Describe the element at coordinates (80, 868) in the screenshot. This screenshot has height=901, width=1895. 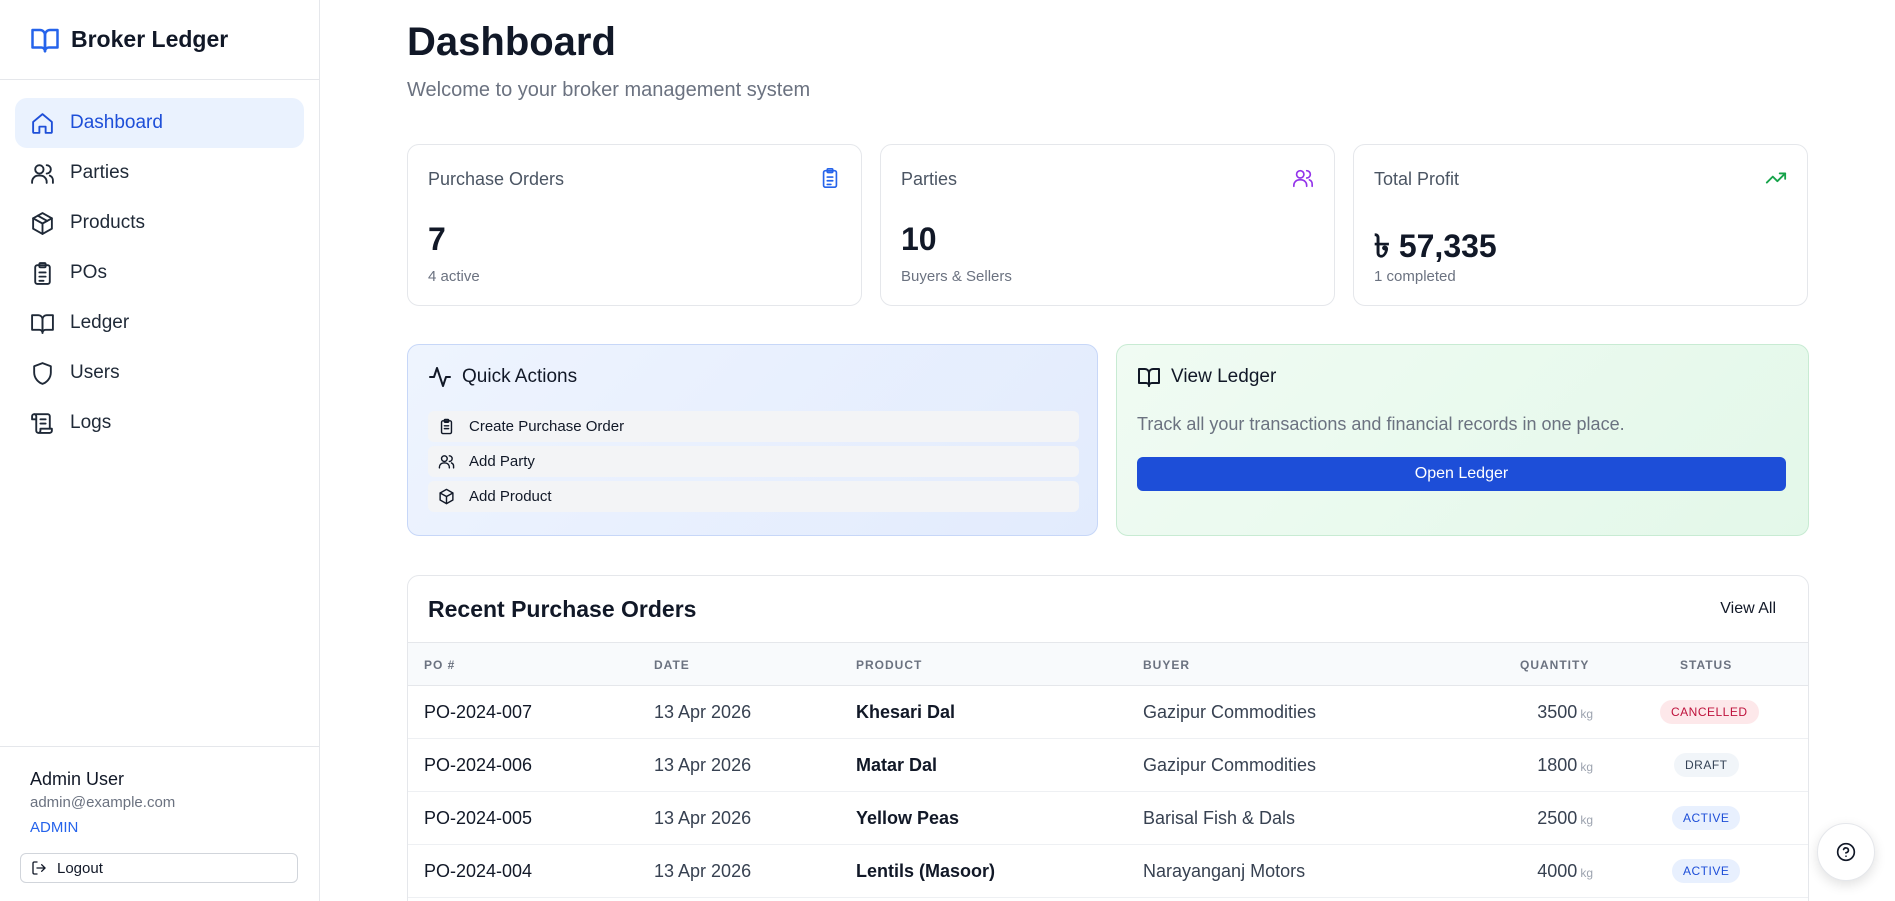
I see `logout-label: Logout` at that location.